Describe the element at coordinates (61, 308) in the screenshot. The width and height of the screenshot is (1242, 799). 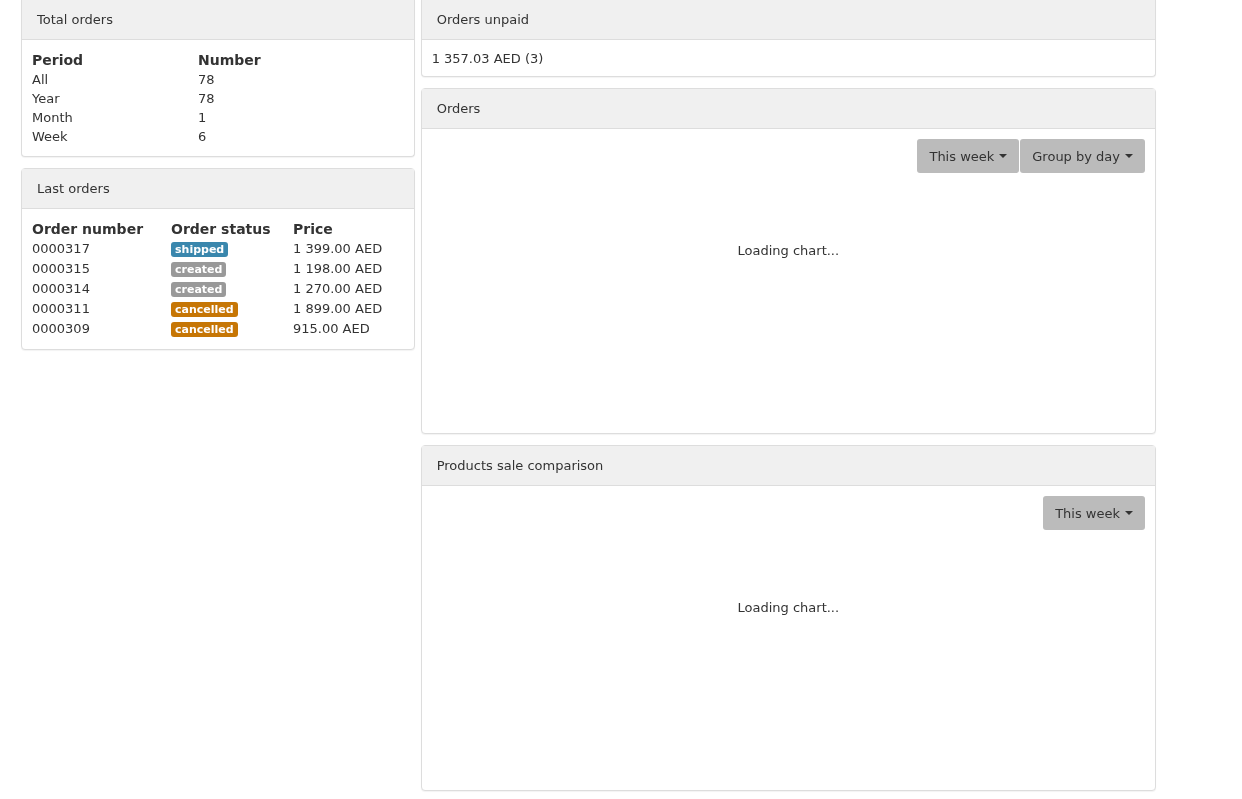
I see `order-number: 0000311` at that location.